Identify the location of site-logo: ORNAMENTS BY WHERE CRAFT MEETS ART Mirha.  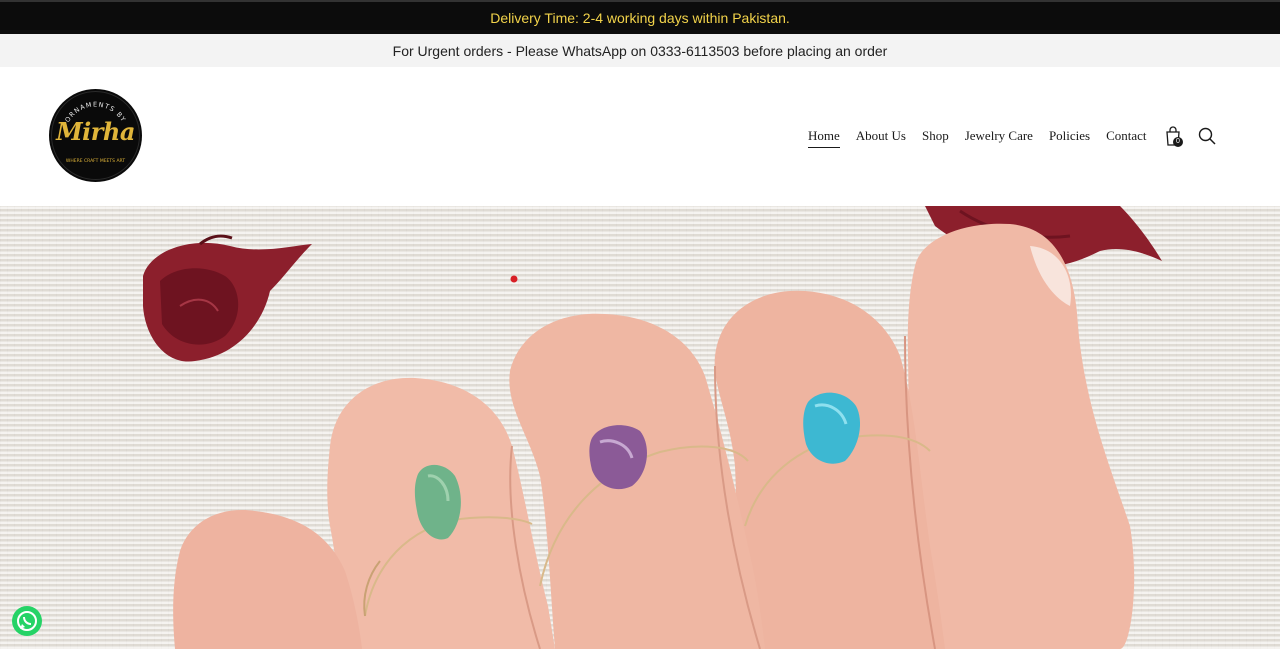
(95, 135).